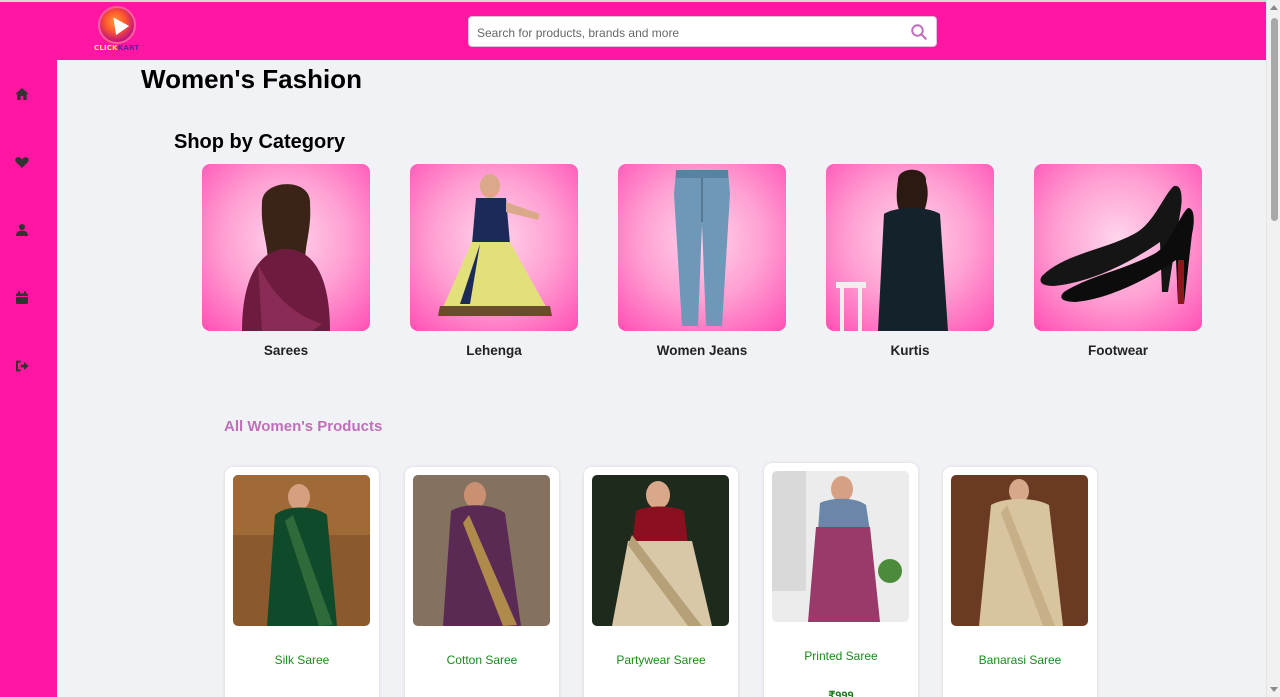  I want to click on clickkart-logo: CLICKKART, so click(118, 30).